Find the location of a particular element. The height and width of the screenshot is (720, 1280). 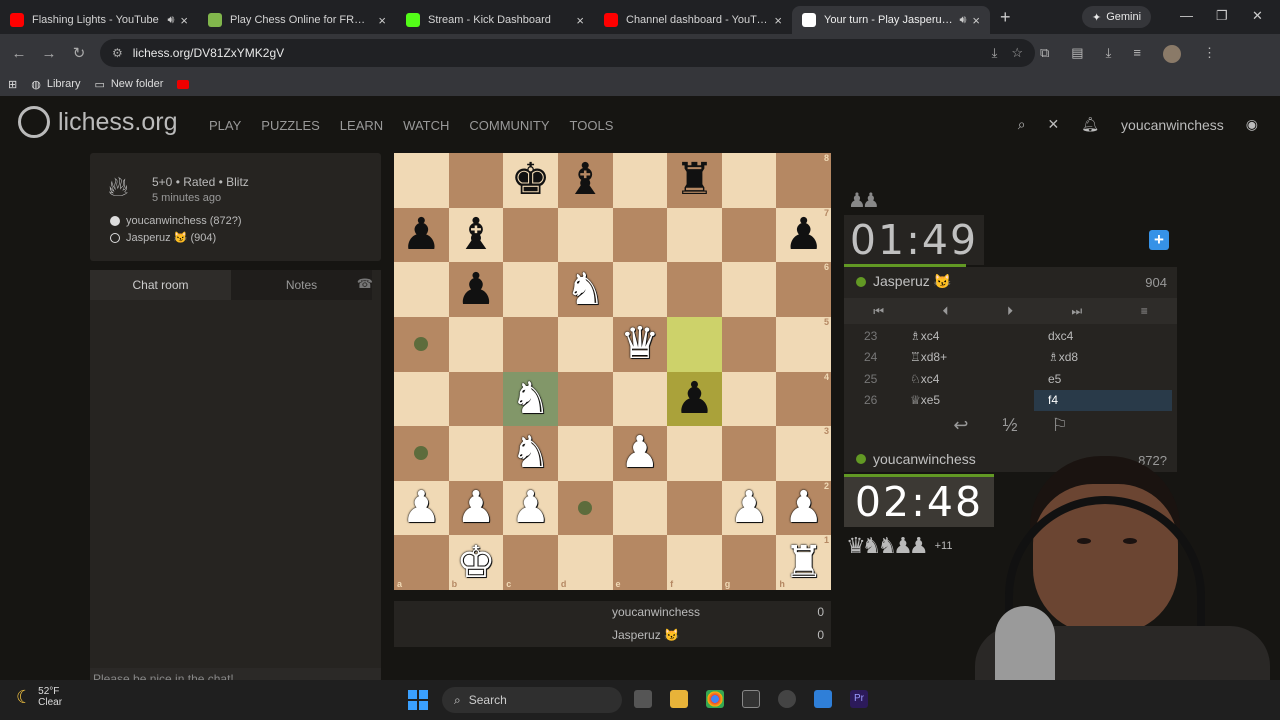

square-g5 is located at coordinates (749, 344).